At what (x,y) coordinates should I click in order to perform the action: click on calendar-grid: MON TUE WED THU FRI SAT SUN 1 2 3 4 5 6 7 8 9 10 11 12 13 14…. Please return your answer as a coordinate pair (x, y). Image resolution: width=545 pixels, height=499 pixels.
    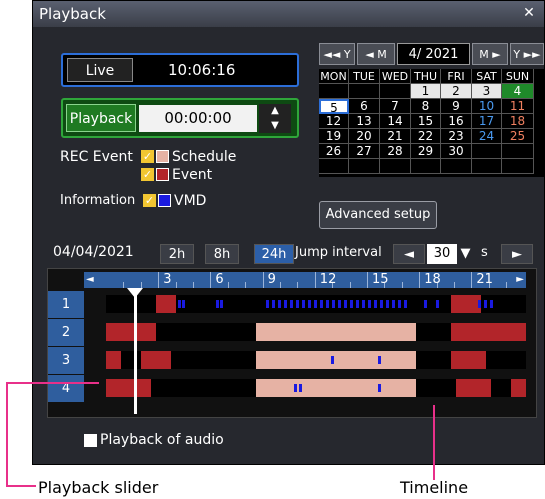
    Looking at the image, I should click on (431, 123).